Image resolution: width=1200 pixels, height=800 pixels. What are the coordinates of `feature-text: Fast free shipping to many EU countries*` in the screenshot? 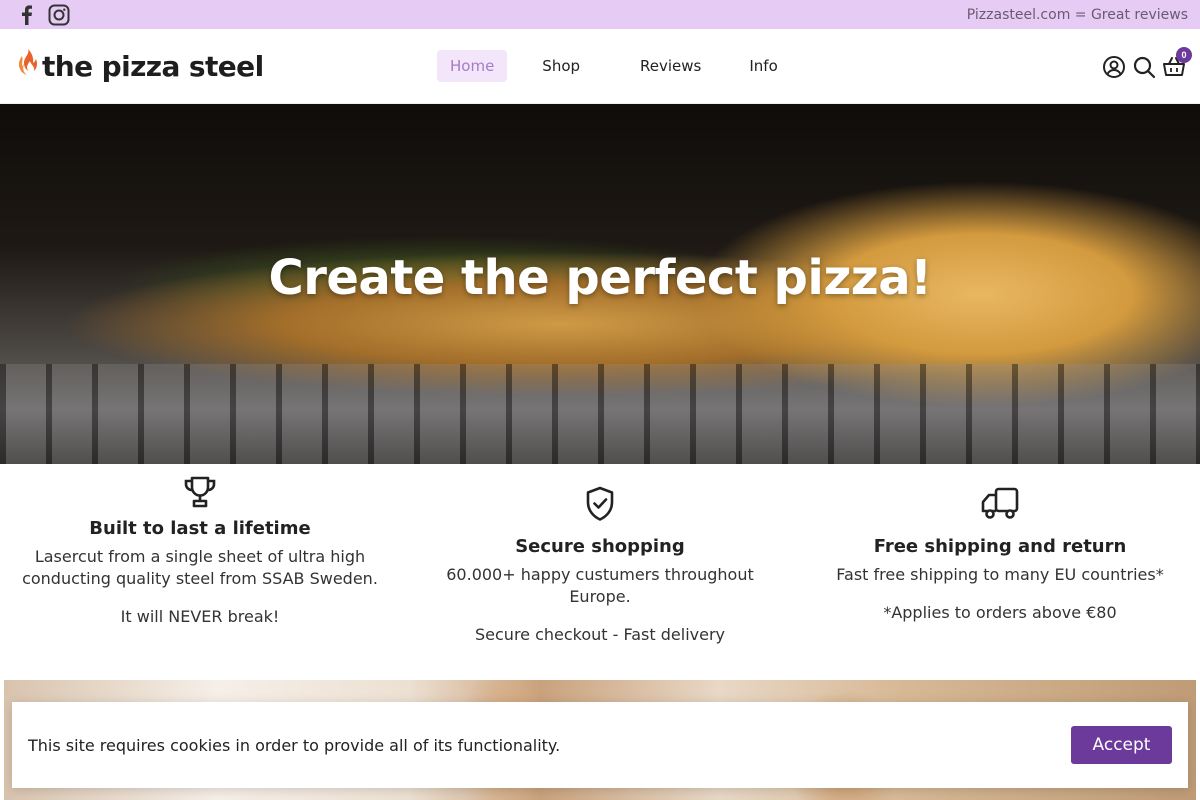 It's located at (1000, 574).